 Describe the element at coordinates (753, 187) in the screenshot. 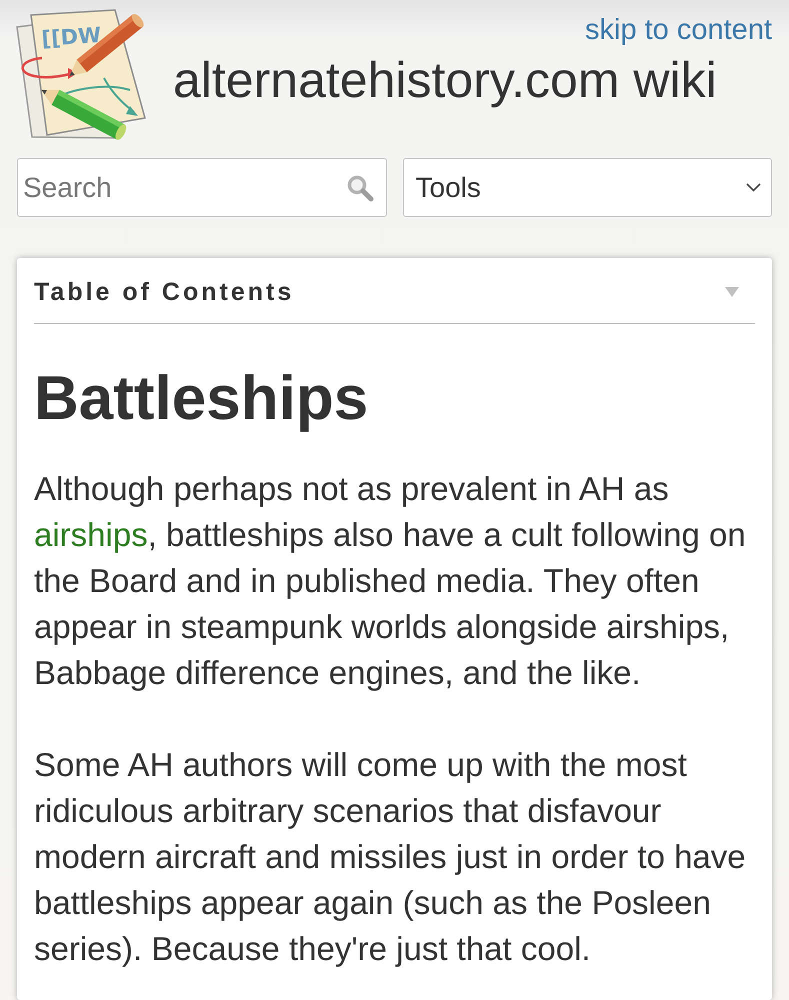

I see `chevron-down-icon` at that location.